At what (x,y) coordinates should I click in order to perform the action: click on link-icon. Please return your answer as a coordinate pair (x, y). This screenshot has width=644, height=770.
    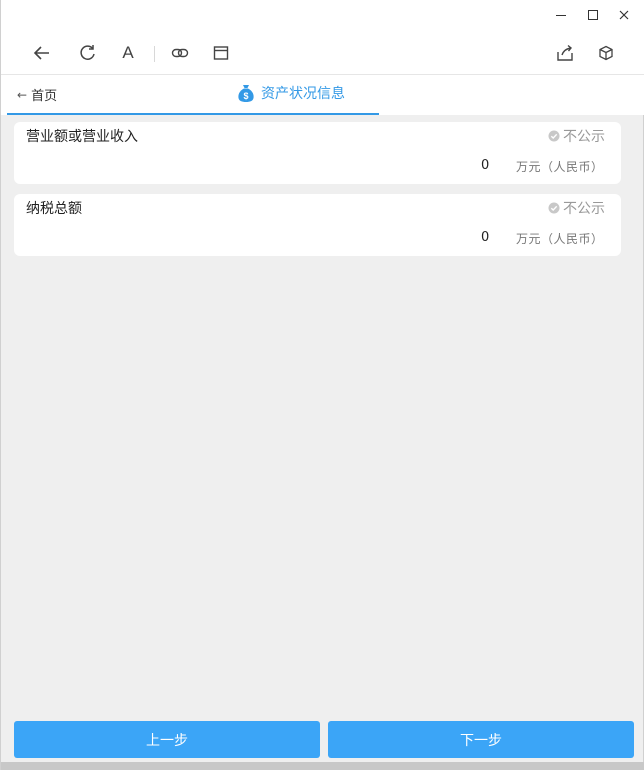
    Looking at the image, I should click on (180, 53).